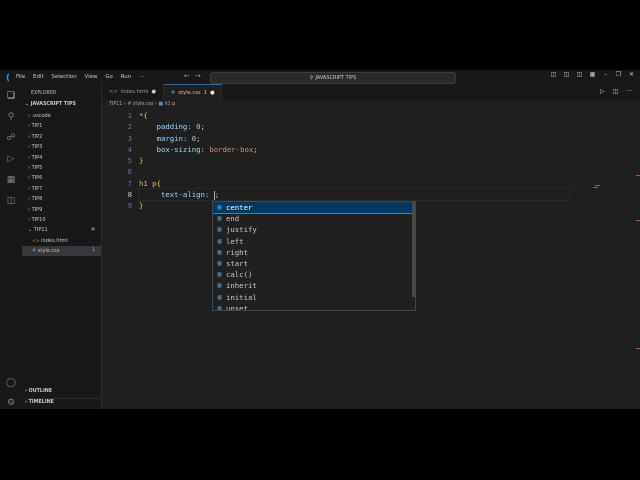 The image size is (640, 480). I want to click on suggestion-item: ▤ inherit, so click(314, 285).